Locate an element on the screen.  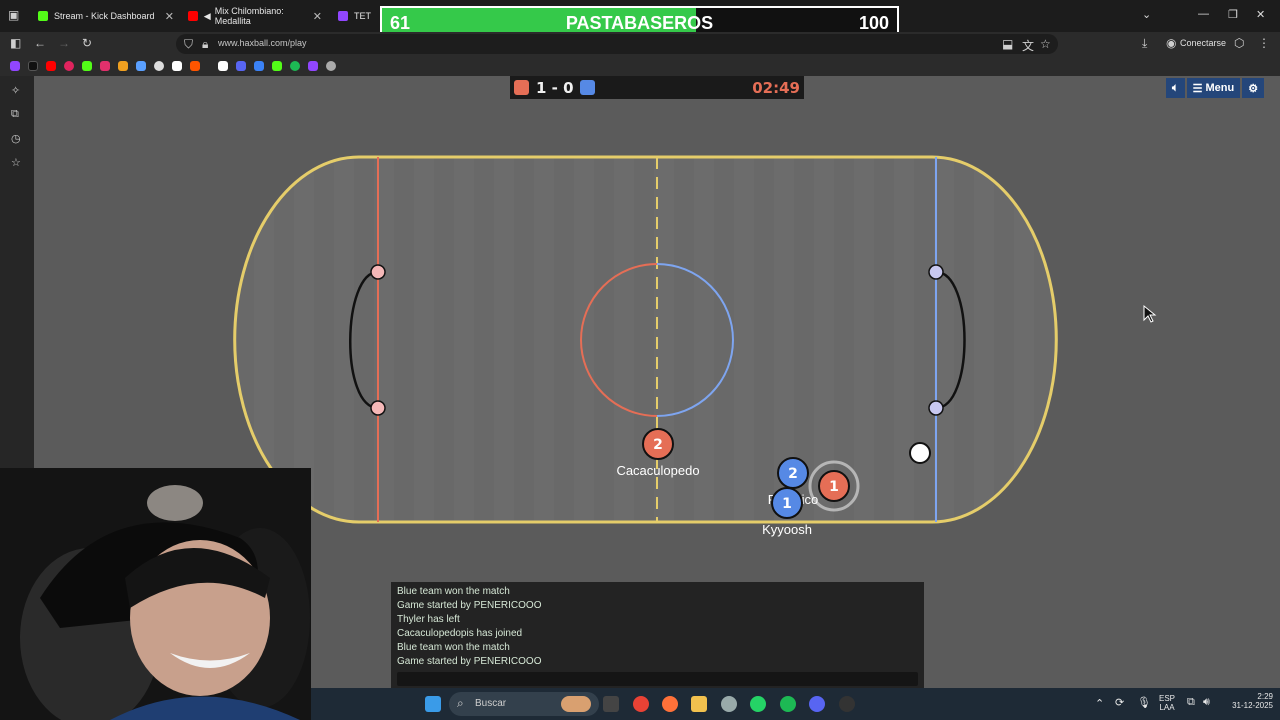
tab-list-chevron-icon: ⌄ is located at coordinates (1146, 14).